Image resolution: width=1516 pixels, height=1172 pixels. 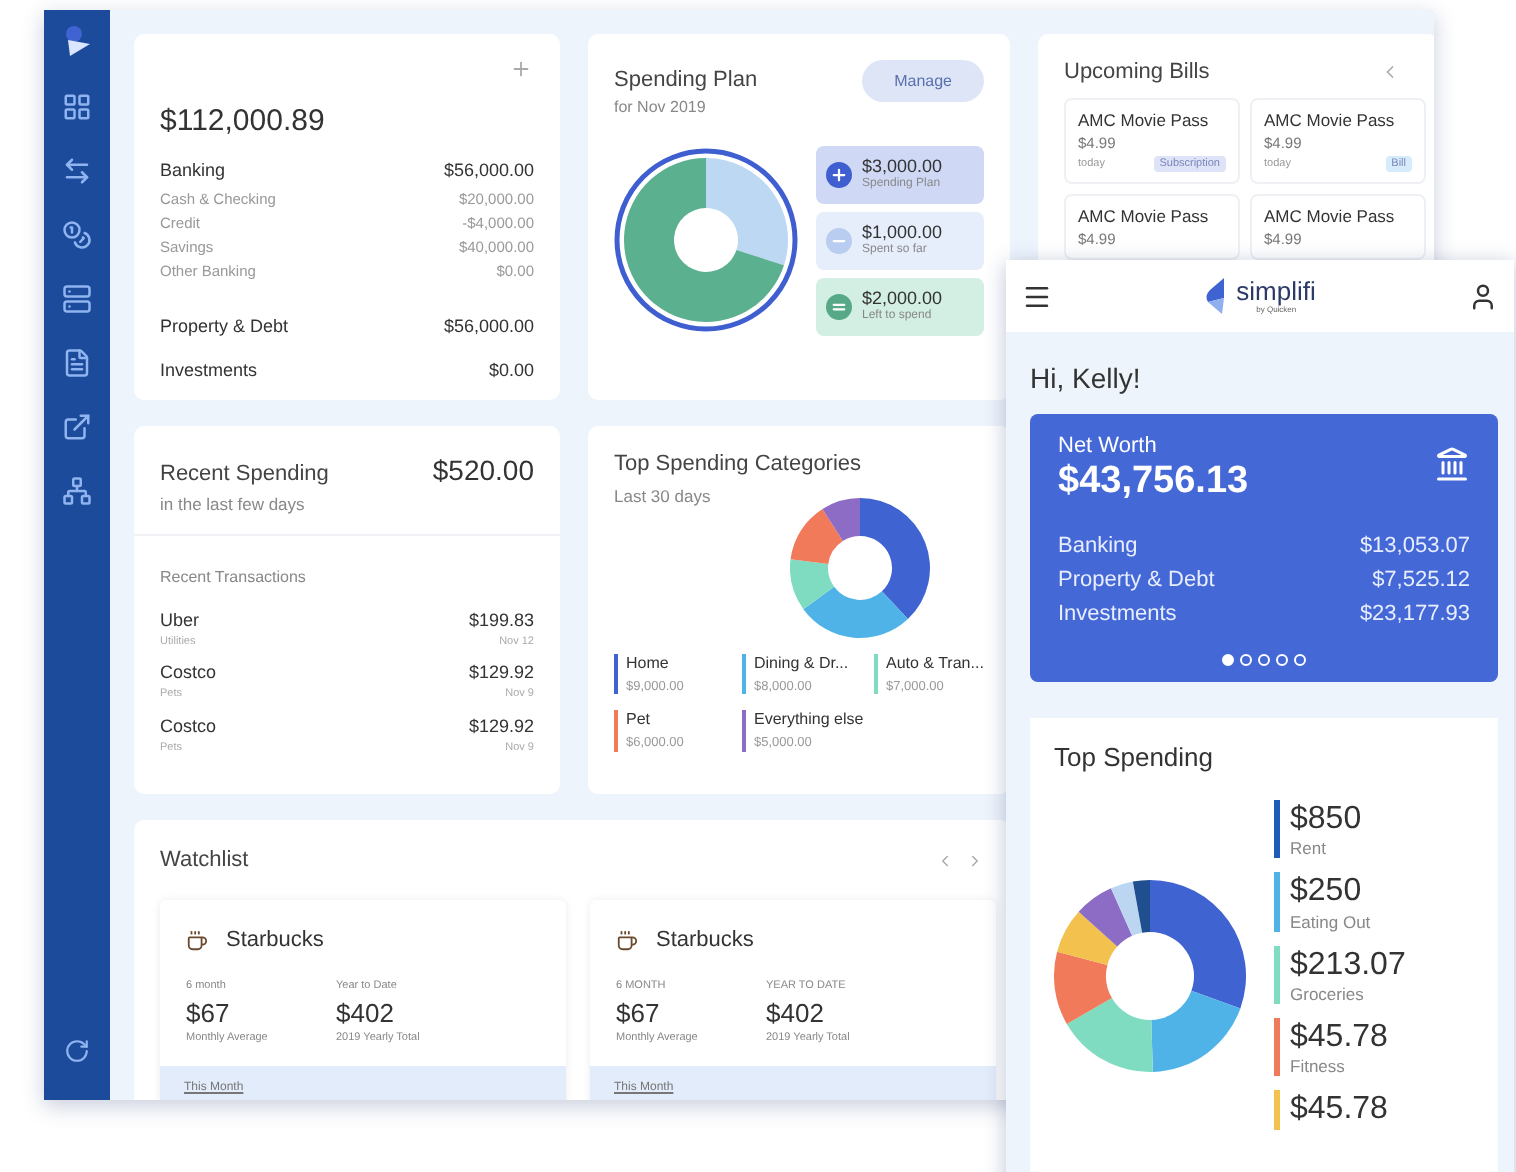 I want to click on greeting: Hi, Kelly!, so click(x=1086, y=378).